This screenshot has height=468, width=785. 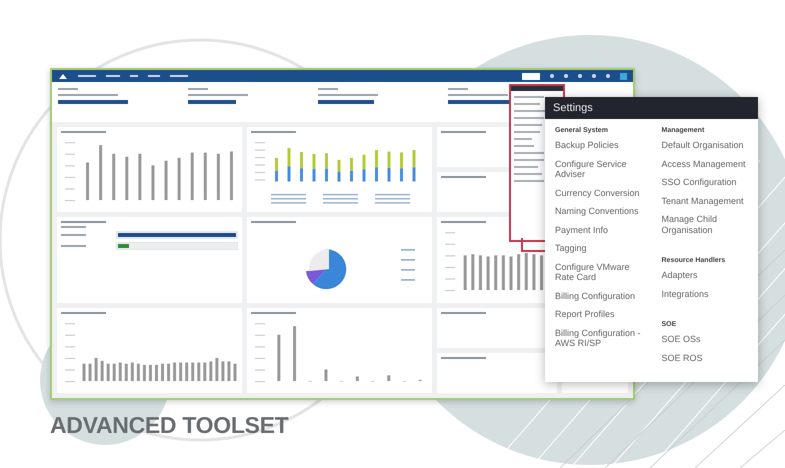 What do you see at coordinates (603, 229) in the screenshot?
I see `settings-menu-item: Payment Info` at bounding box center [603, 229].